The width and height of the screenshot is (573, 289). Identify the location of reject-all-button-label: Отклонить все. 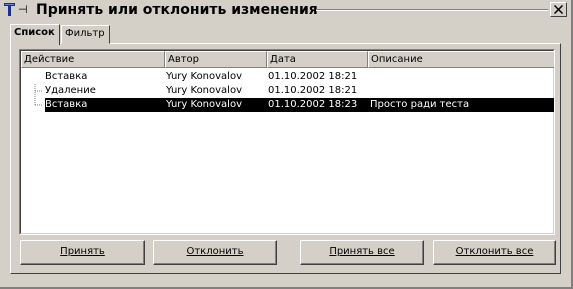
(494, 251).